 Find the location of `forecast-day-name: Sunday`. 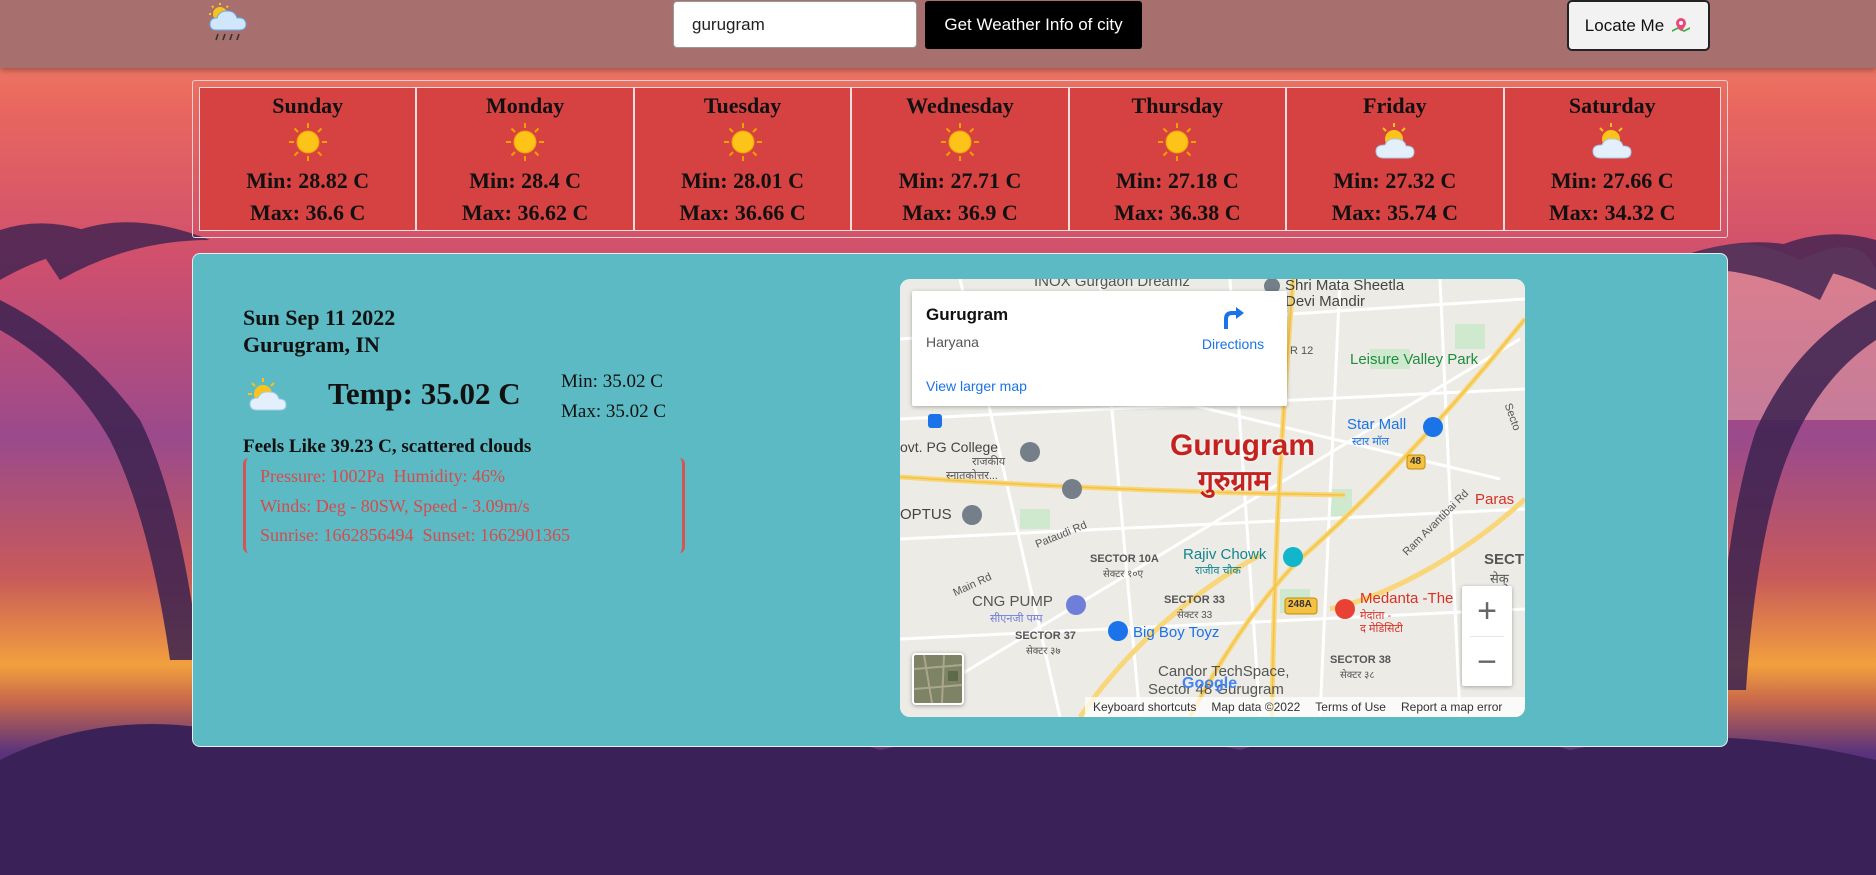

forecast-day-name: Sunday is located at coordinates (308, 105).